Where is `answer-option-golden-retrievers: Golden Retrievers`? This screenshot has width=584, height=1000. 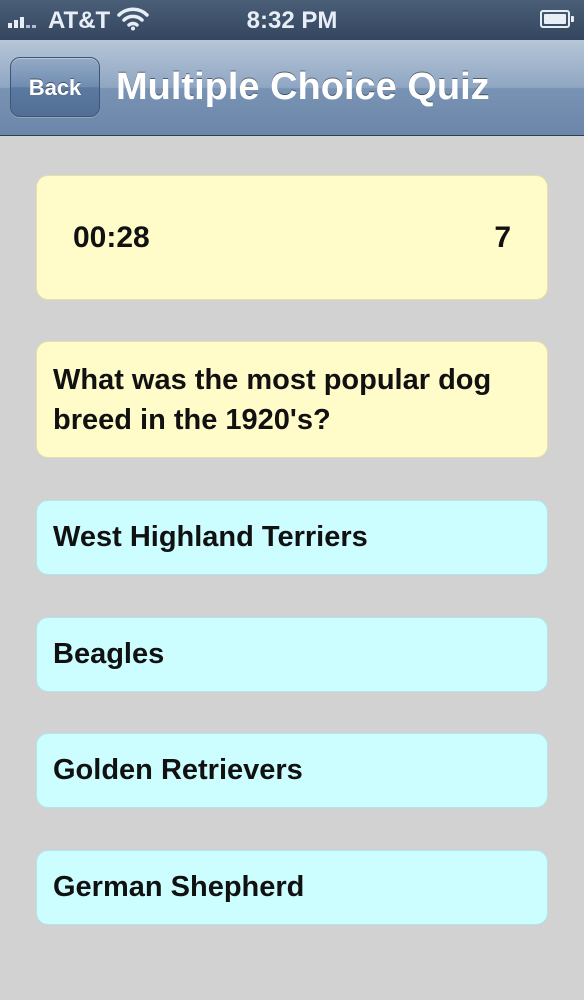
answer-option-golden-retrievers: Golden Retrievers is located at coordinates (292, 770).